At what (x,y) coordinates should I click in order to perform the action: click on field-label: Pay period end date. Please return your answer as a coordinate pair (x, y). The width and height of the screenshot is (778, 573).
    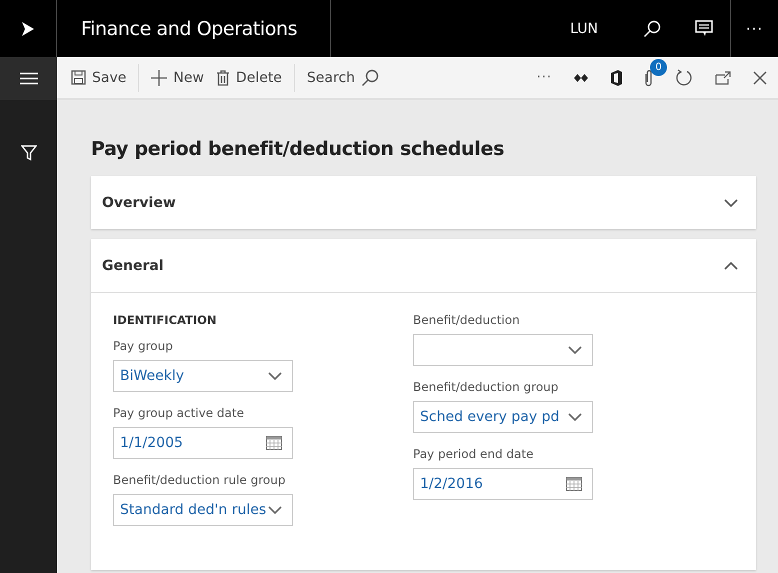
    Looking at the image, I should click on (473, 455).